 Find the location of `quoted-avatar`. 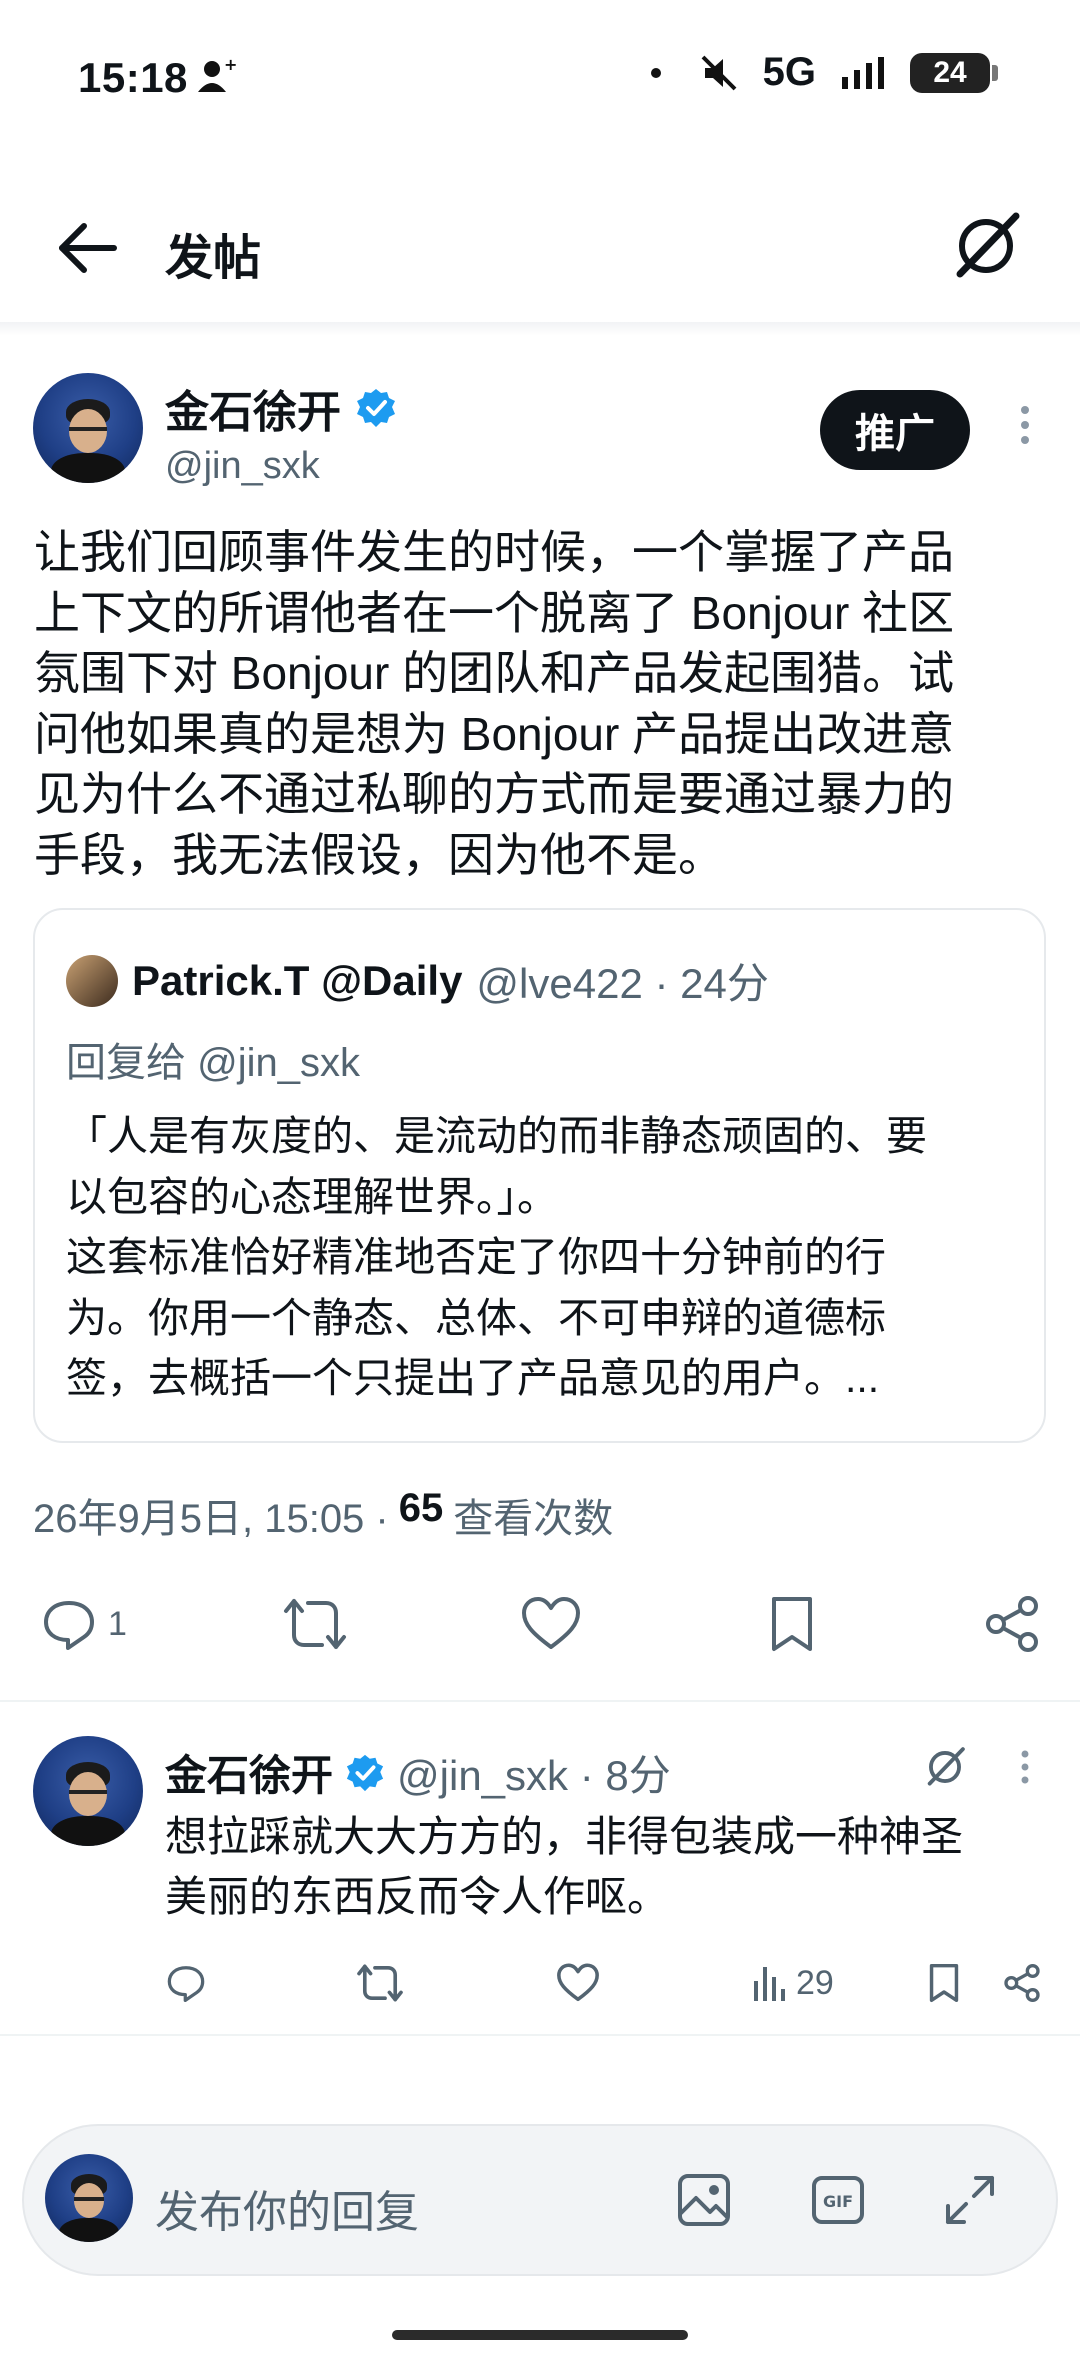

quoted-avatar is located at coordinates (92, 980).